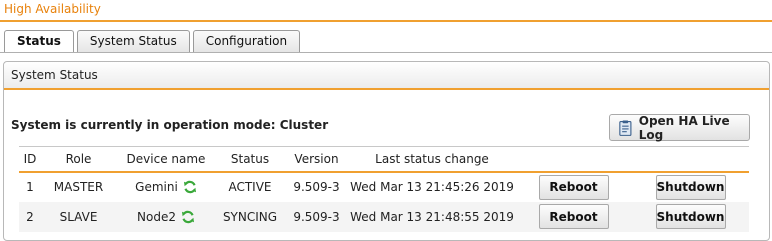  What do you see at coordinates (78, 159) in the screenshot?
I see `col-role: Role` at bounding box center [78, 159].